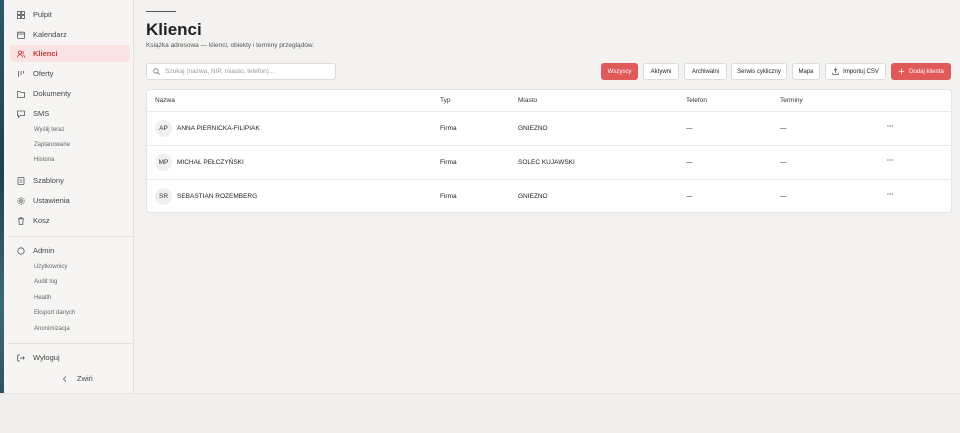 The image size is (960, 433). I want to click on sidebar-item-label: Admin, so click(44, 250).